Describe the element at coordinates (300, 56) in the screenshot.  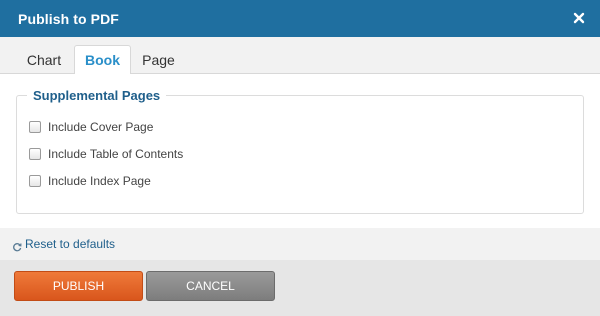
I see `tab-bar: Chart Book Page` at that location.